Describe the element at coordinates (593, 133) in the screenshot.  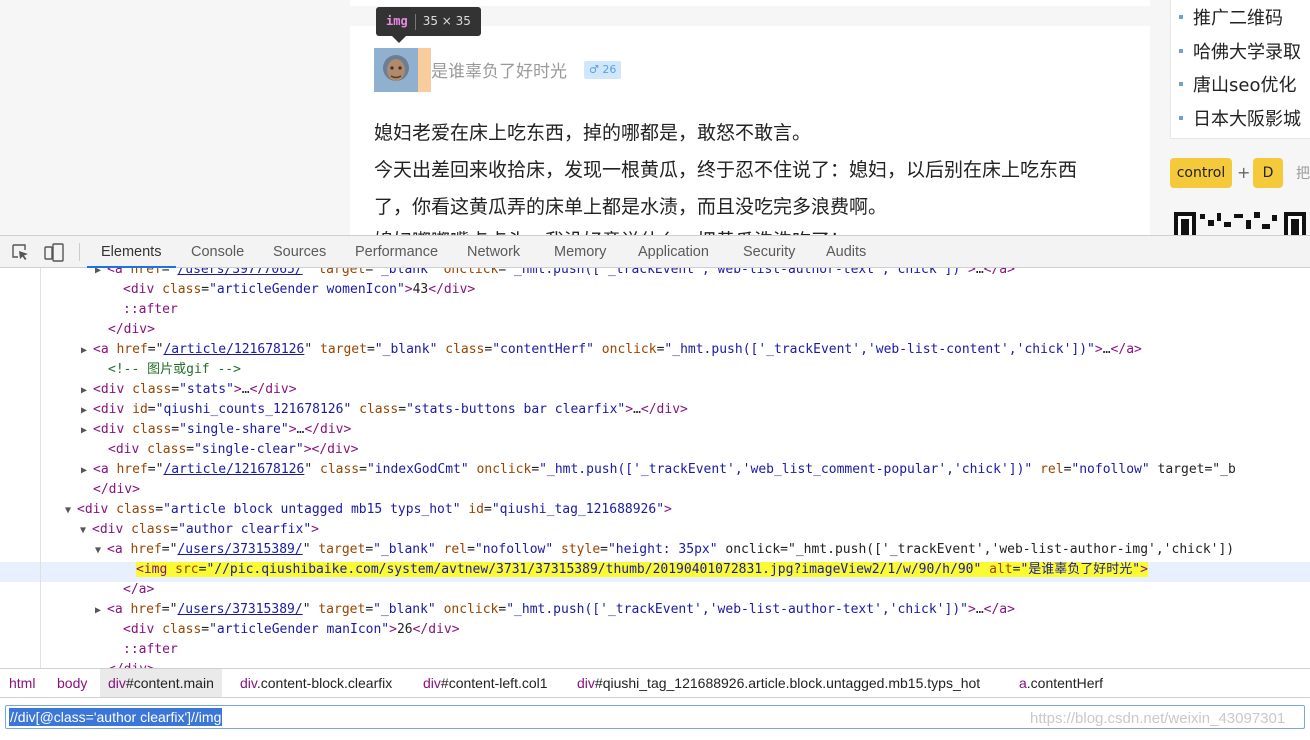
I see `article-text-line: 媳妇老爱在床上吃东西，掉的哪都是，敢怒不敢言。` at that location.